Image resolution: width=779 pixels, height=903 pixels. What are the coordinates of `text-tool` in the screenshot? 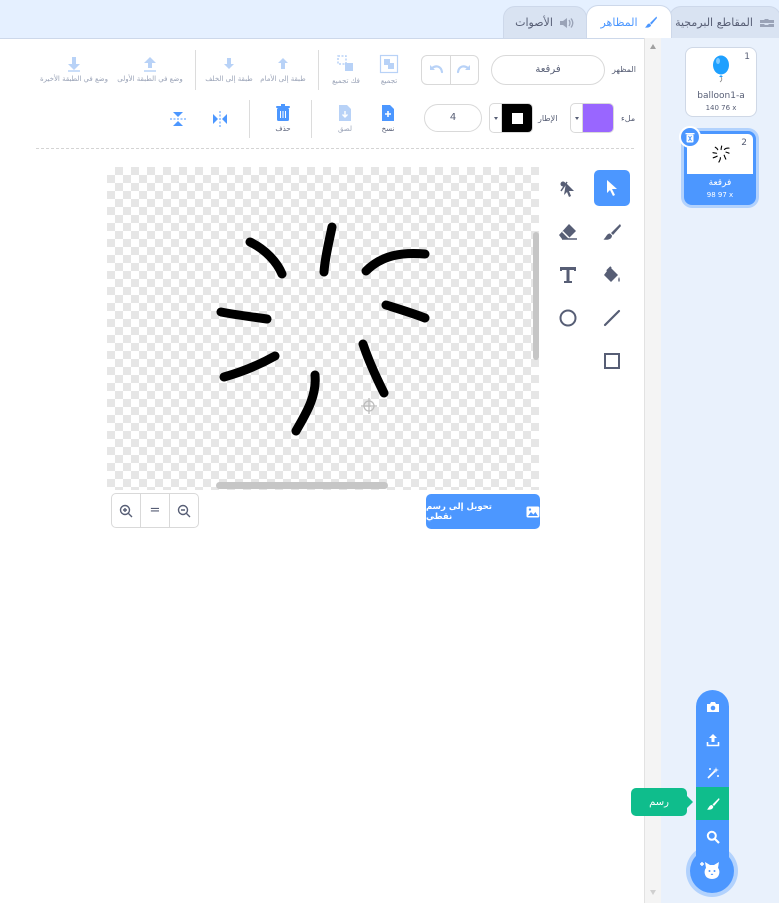 It's located at (568, 275).